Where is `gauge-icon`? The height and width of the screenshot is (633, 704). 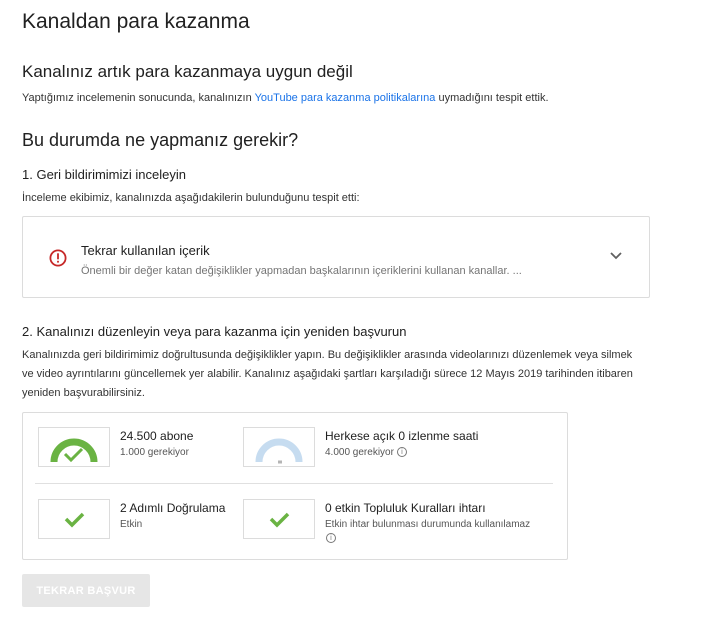
gauge-icon is located at coordinates (279, 451).